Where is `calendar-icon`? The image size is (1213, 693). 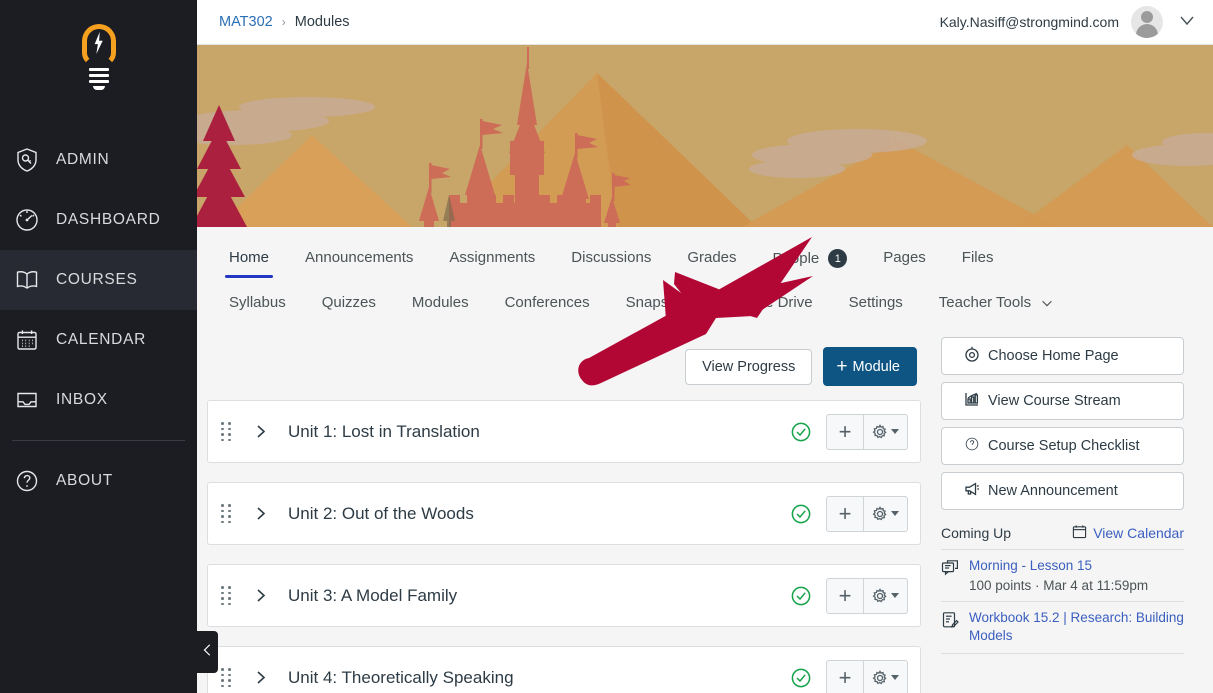 calendar-icon is located at coordinates (27, 340).